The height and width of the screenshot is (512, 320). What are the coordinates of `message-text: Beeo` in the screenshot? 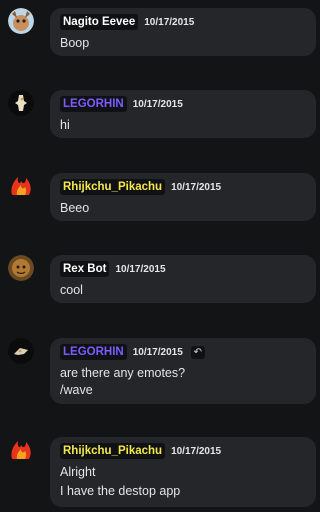 It's located at (75, 208).